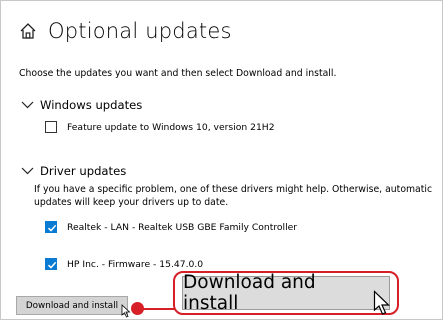  I want to click on hp-firmware-label: HP Inc. - Firmware - 15.47.0.0, so click(135, 264).